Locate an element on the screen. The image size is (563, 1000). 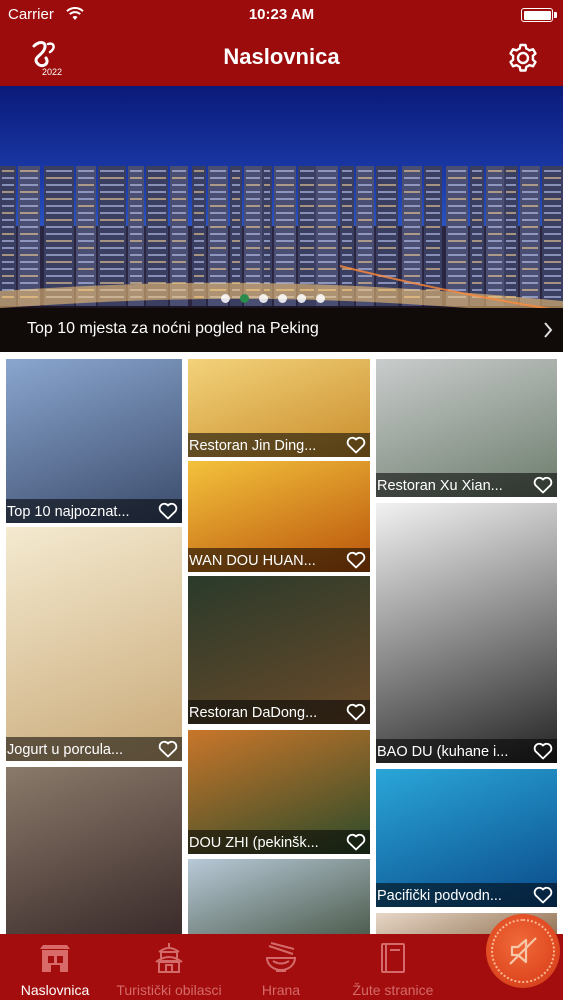
tab-label: Hrana is located at coordinates (281, 990).